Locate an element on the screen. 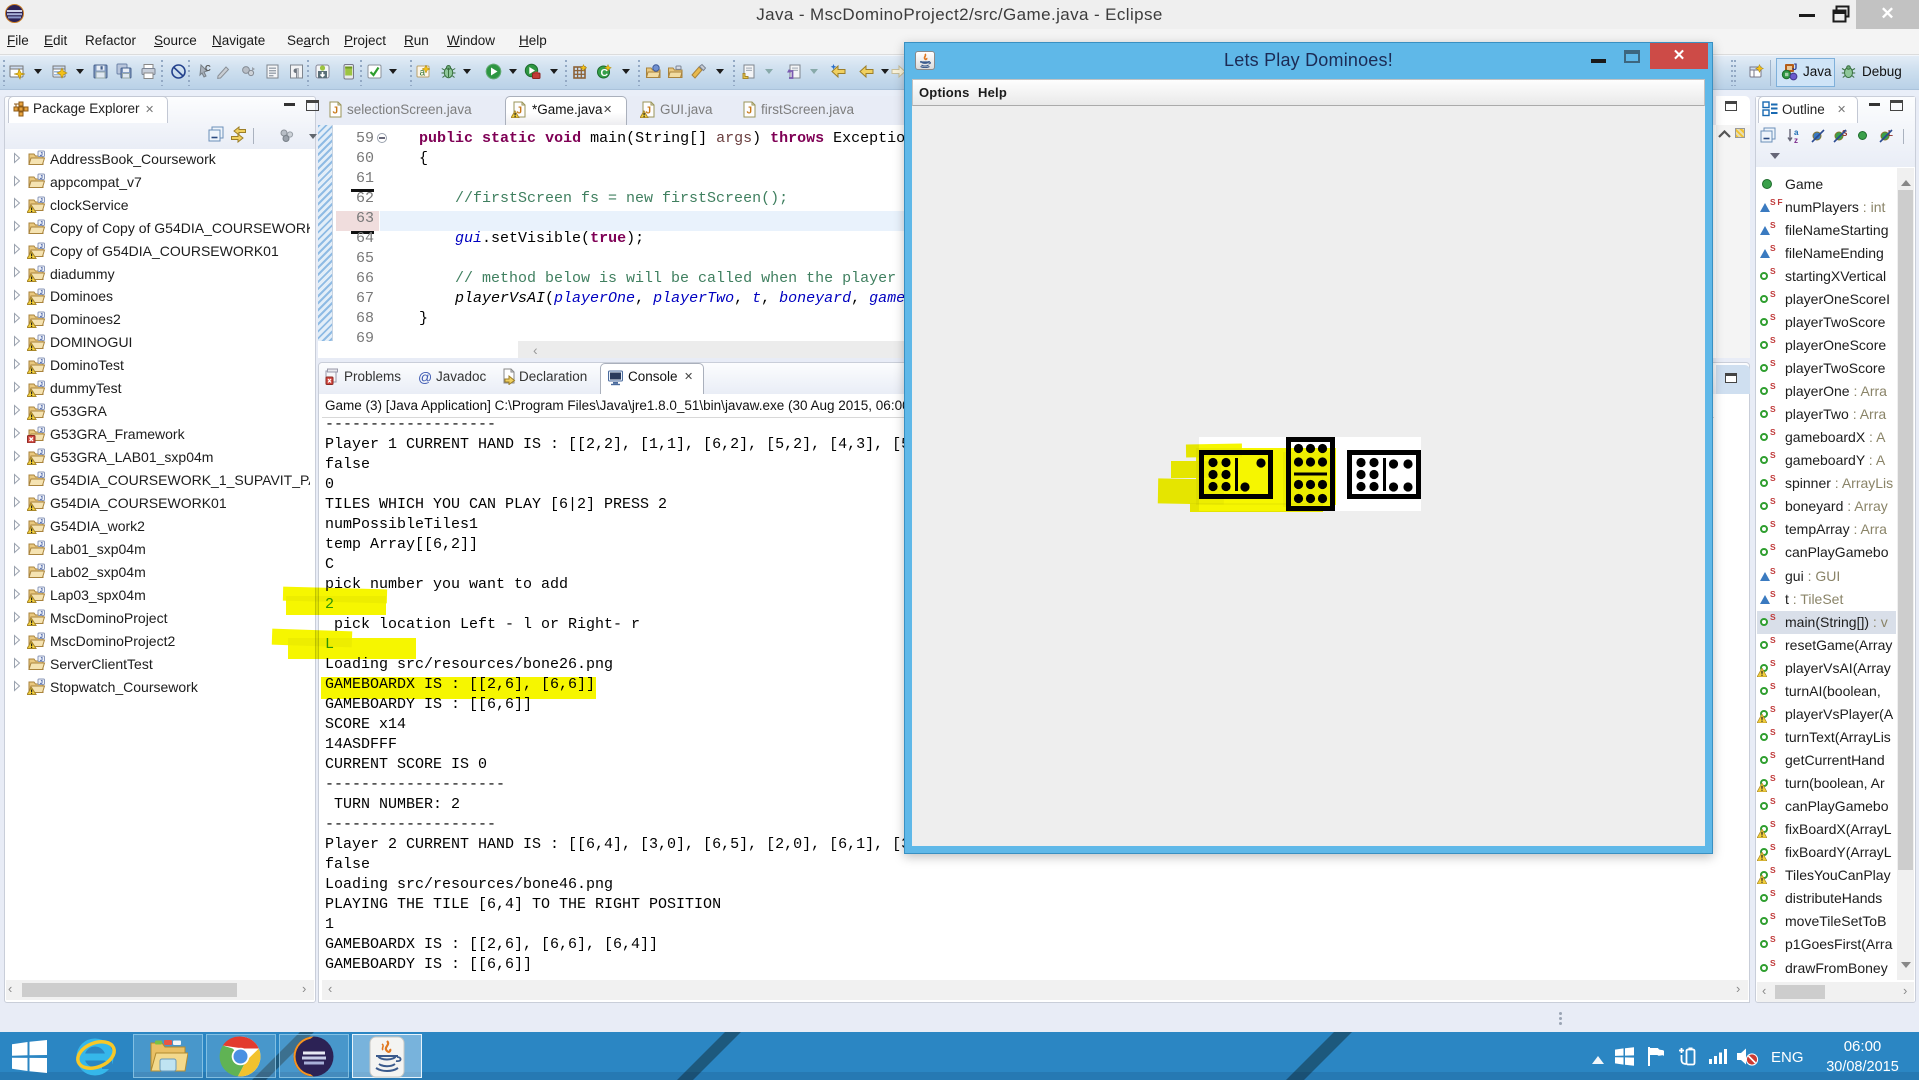 The image size is (1919, 1080). svg-text: z is located at coordinates (1796, 140).